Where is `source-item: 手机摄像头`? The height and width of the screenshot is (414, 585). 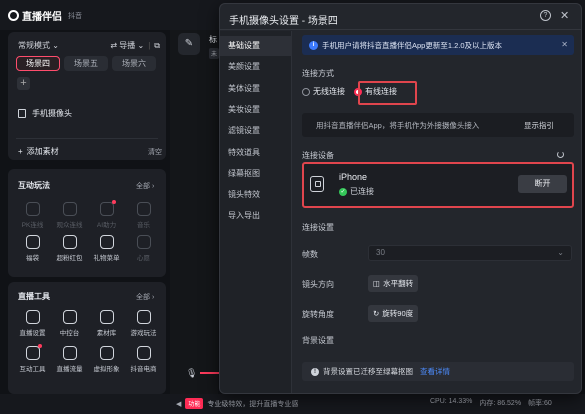 source-item: 手机摄像头 is located at coordinates (45, 113).